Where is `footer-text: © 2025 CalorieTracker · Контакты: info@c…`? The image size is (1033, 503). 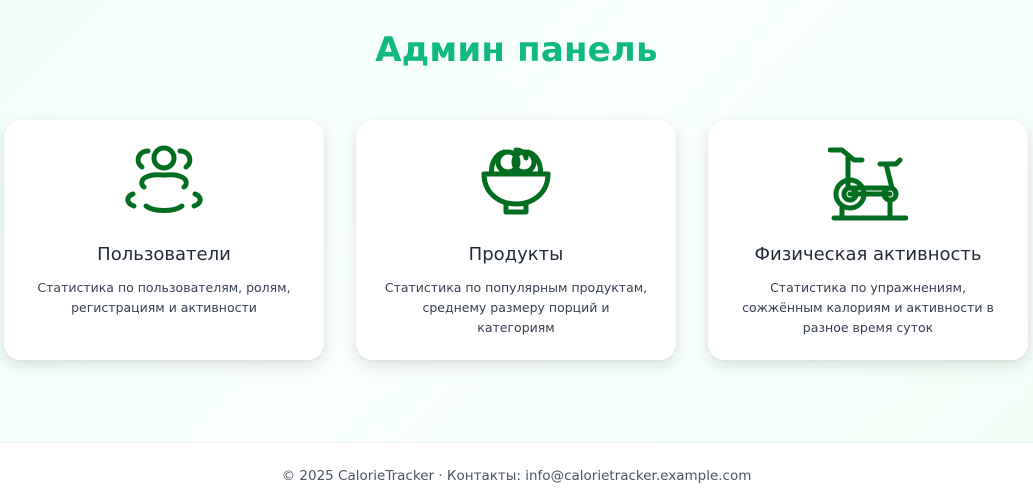 footer-text: © 2025 CalorieTracker · Контакты: info@c… is located at coordinates (516, 476).